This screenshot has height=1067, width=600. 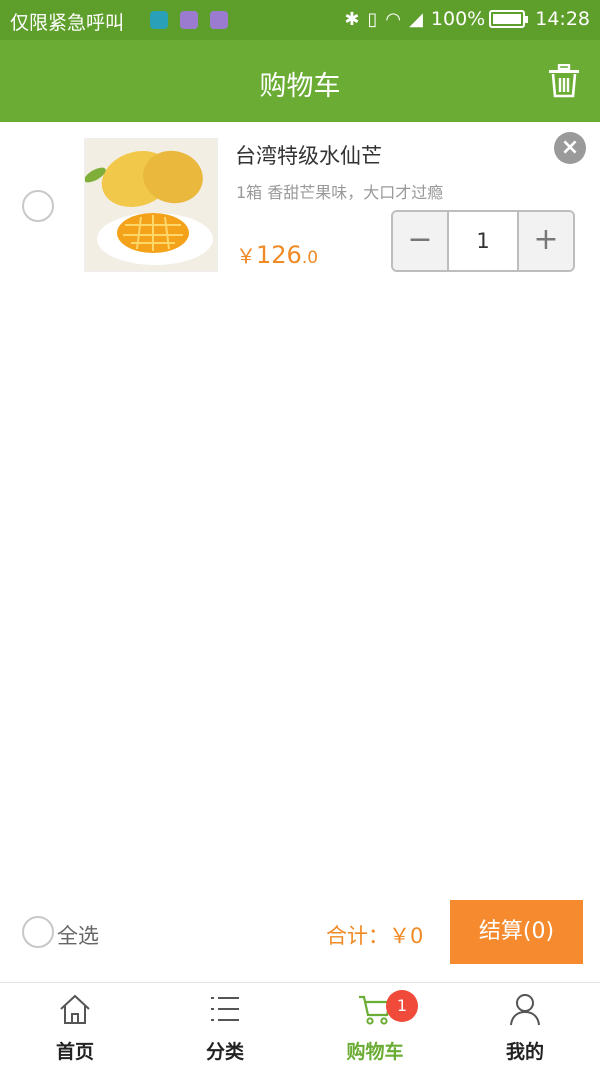 I want to click on home-icon, so click(x=75, y=1009).